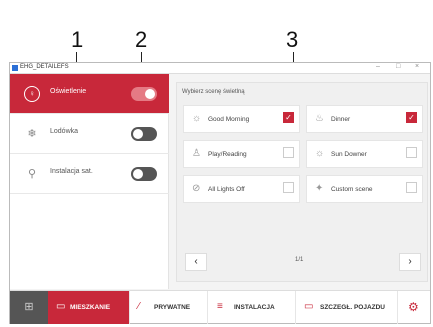 The image size is (433, 327). What do you see at coordinates (364, 119) in the screenshot?
I see `scene-dinner: ♨ Dinner ✓` at bounding box center [364, 119].